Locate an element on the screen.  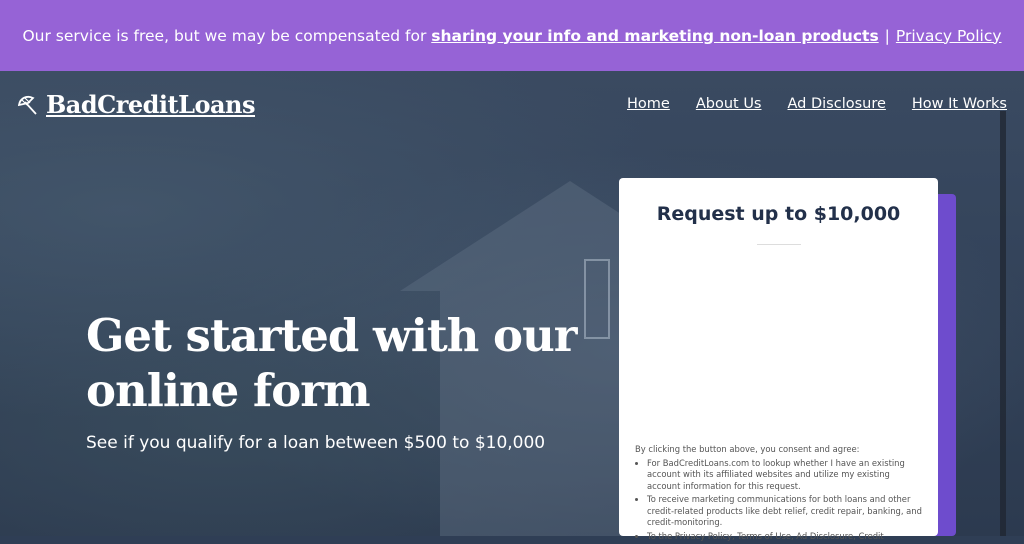
privacy-policy-link: Privacy Policy is located at coordinates (949, 36).